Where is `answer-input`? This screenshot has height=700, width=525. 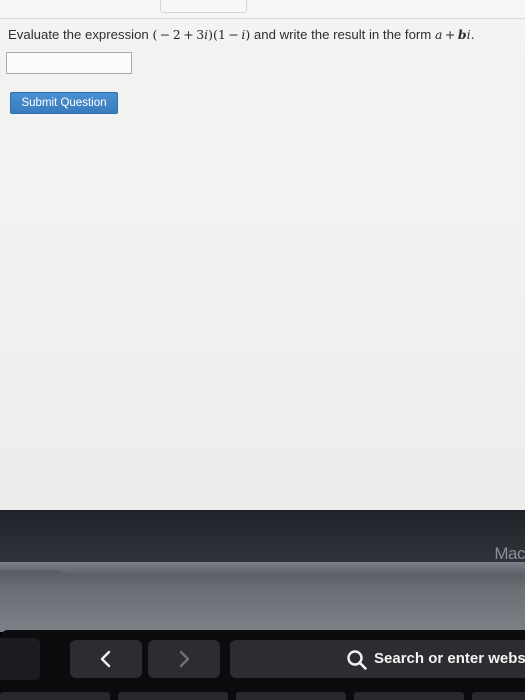
answer-input is located at coordinates (69, 63).